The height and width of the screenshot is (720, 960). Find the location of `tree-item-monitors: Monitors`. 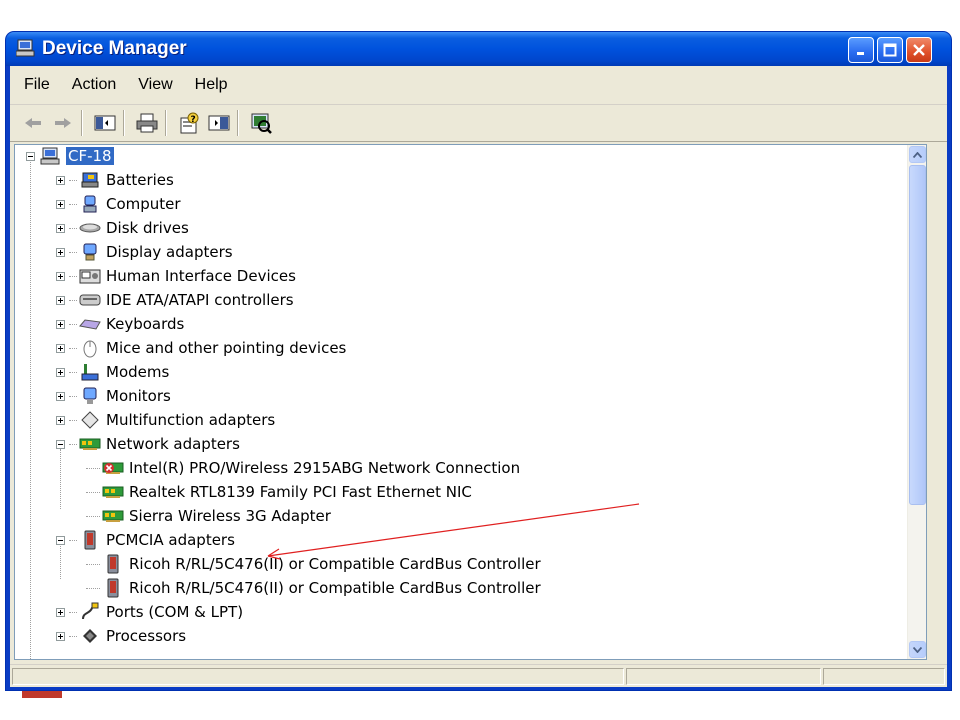

tree-item-monitors: Monitors is located at coordinates (113, 396).